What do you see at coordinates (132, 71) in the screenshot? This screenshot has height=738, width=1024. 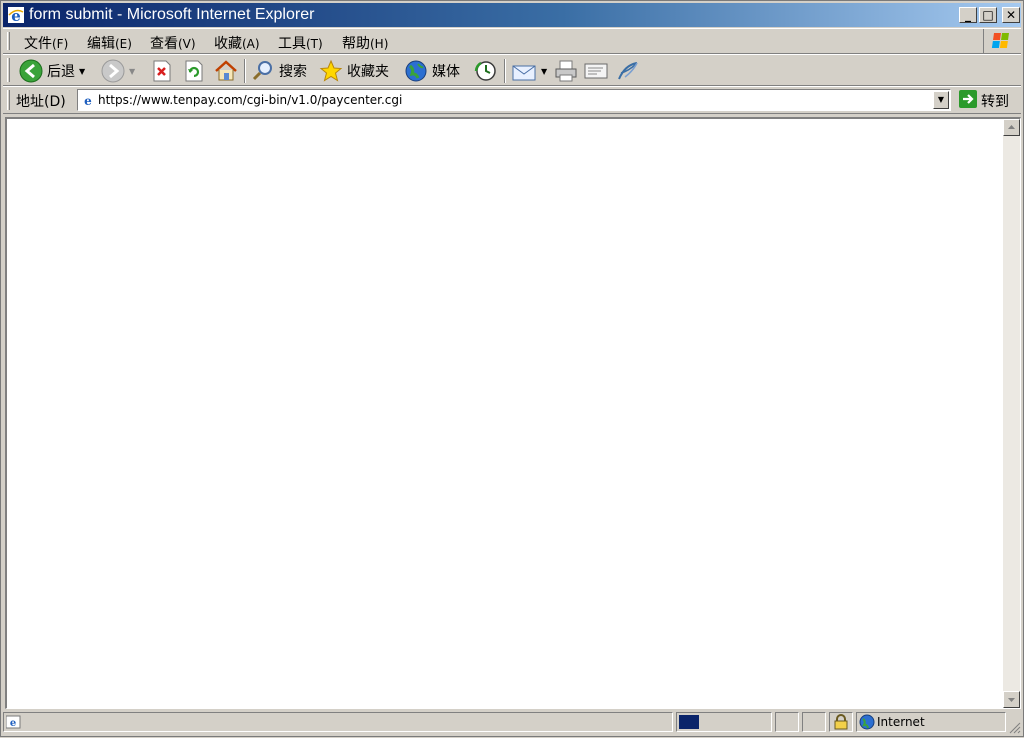 I see `forward-dropdown-icon: ▼` at bounding box center [132, 71].